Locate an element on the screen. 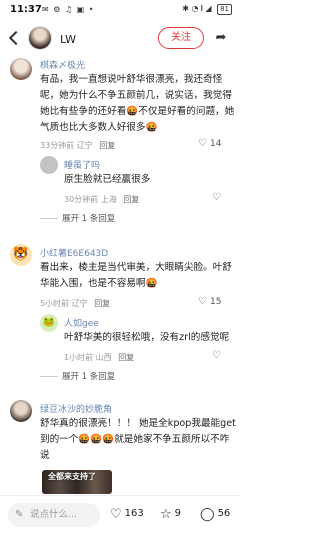 The width and height of the screenshot is (320, 533). author-avatar is located at coordinates (40, 38).